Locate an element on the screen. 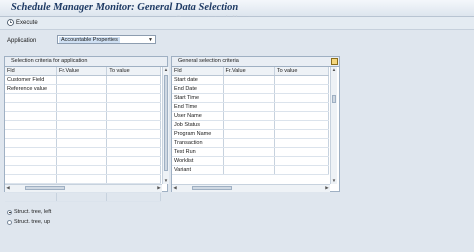 The image size is (474, 252). toolbar: Execute is located at coordinates (237, 23).